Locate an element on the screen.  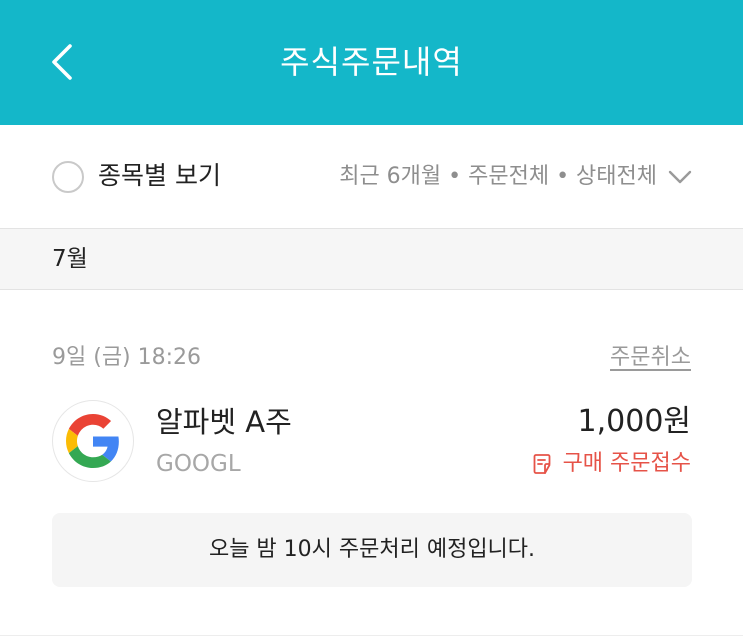
filter-summary: 최근 6개월 • 주문전체 • 상태전체 is located at coordinates (498, 177).